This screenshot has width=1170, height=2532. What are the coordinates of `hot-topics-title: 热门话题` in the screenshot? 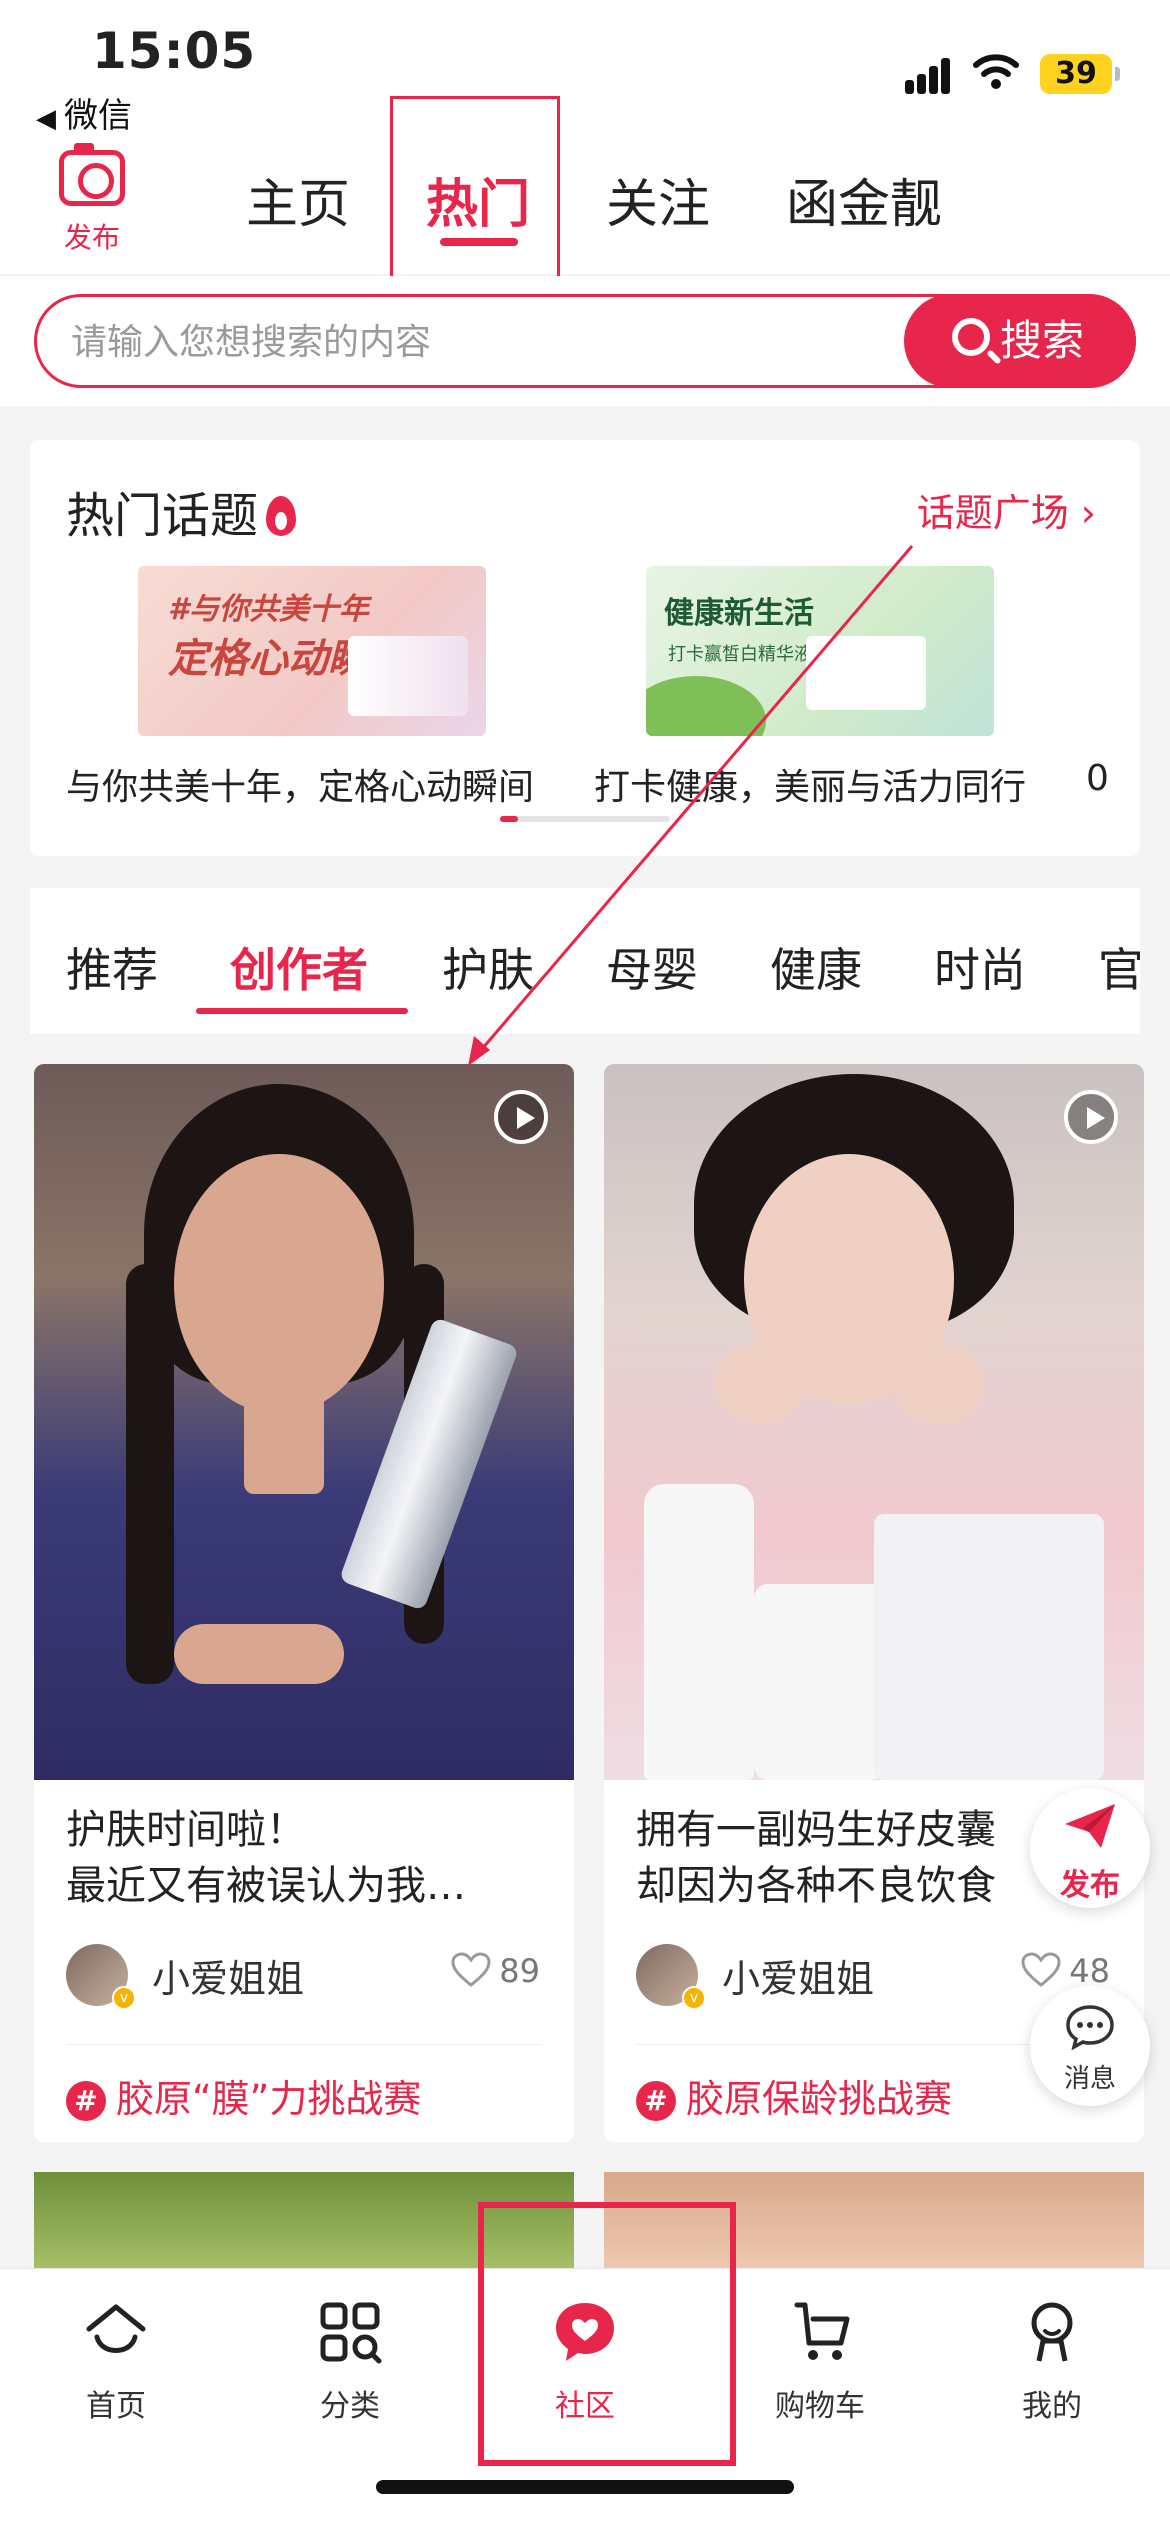 It's located at (181, 511).